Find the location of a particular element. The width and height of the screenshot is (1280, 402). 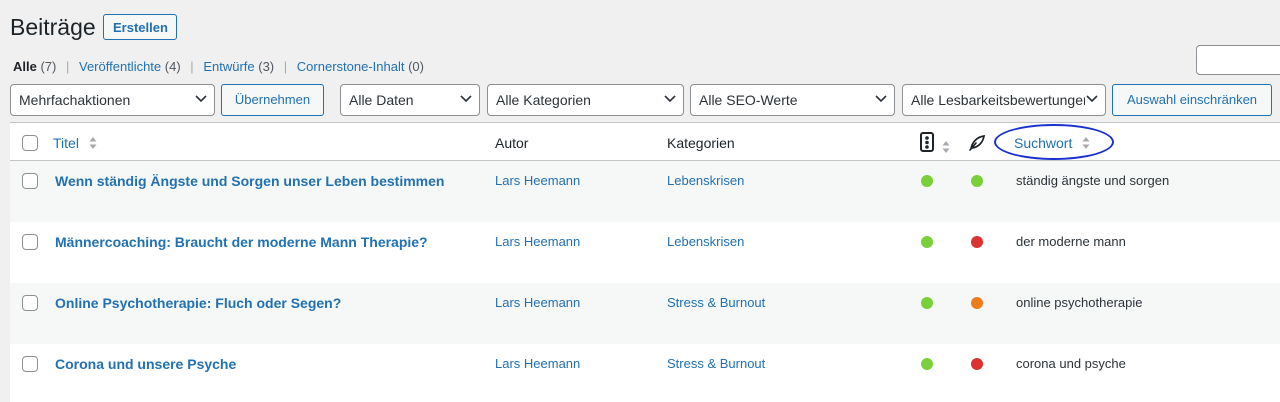

column-title-label: Titel is located at coordinates (66, 143).